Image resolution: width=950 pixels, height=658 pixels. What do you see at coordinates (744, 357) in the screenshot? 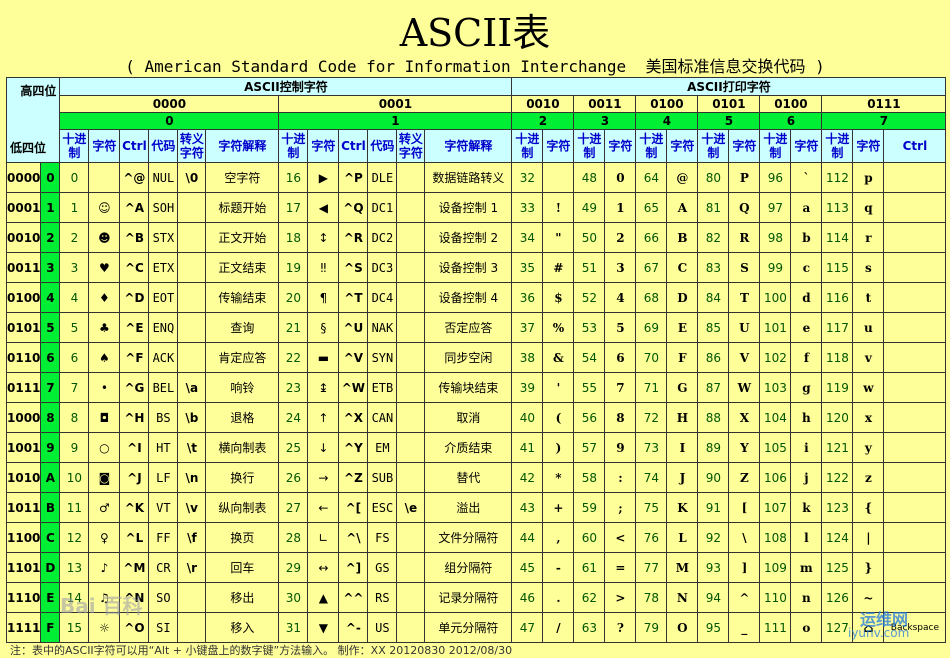
I see `char-cell: V` at bounding box center [744, 357].